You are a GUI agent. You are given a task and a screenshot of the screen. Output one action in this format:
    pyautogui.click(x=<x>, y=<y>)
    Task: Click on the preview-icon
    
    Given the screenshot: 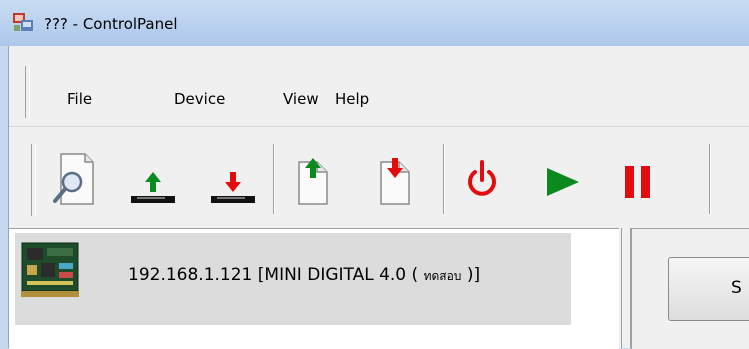 What is the action you would take?
    pyautogui.click(x=73, y=179)
    